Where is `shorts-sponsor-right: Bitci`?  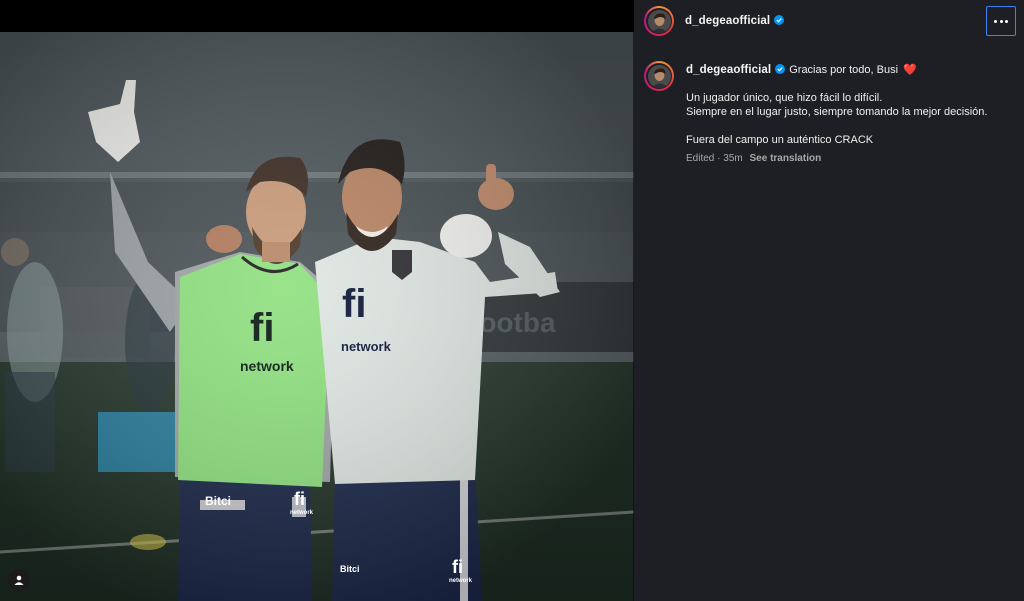
shorts-sponsor-right: Bitci is located at coordinates (350, 569).